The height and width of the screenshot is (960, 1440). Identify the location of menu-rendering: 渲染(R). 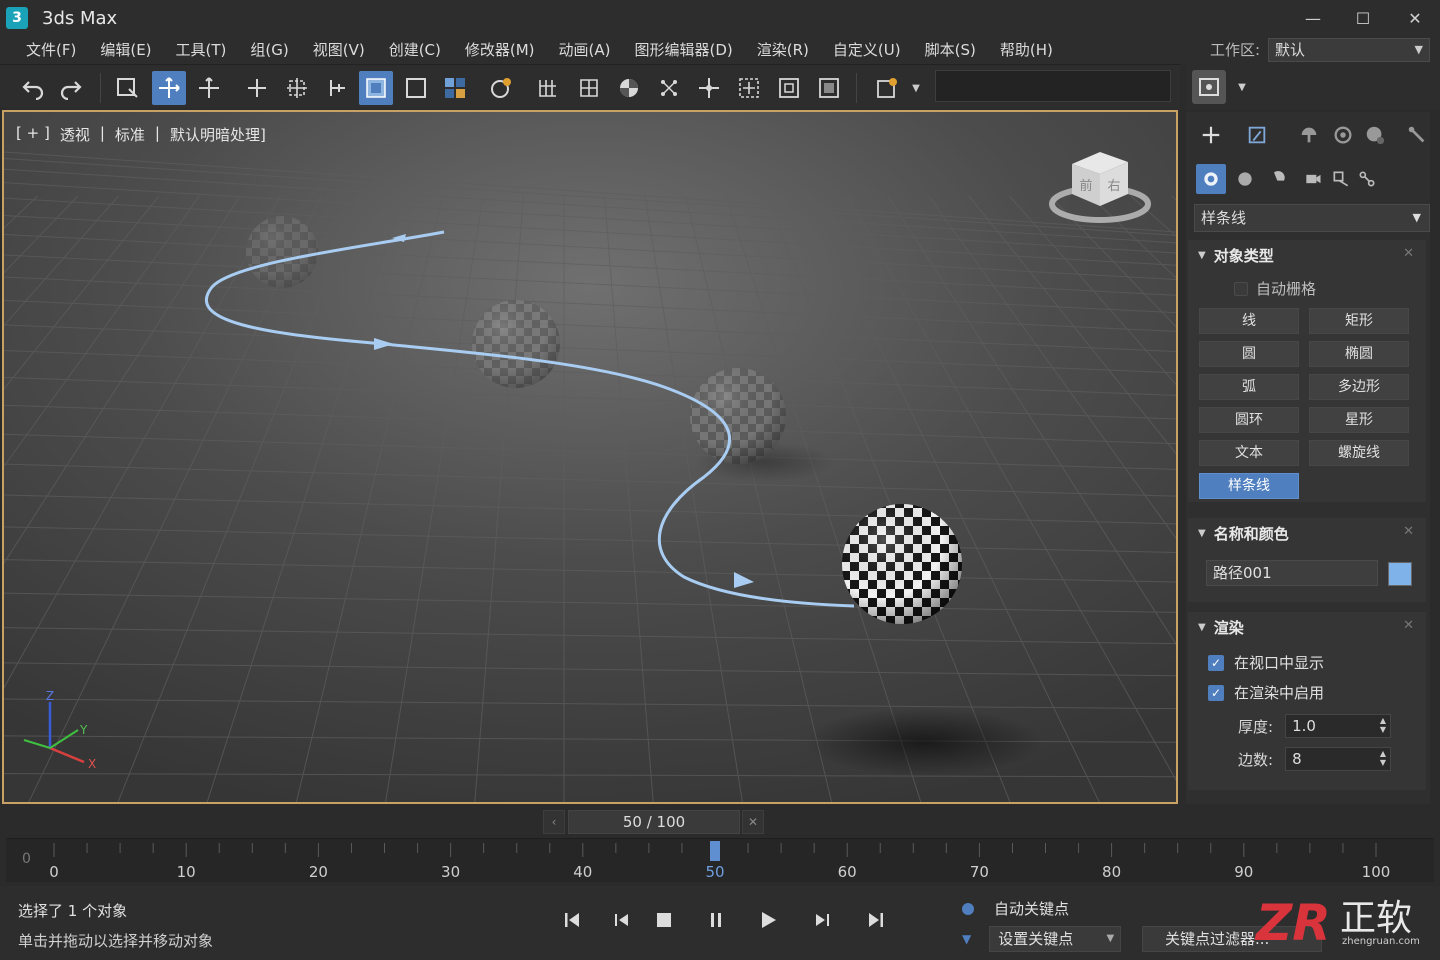
(783, 50).